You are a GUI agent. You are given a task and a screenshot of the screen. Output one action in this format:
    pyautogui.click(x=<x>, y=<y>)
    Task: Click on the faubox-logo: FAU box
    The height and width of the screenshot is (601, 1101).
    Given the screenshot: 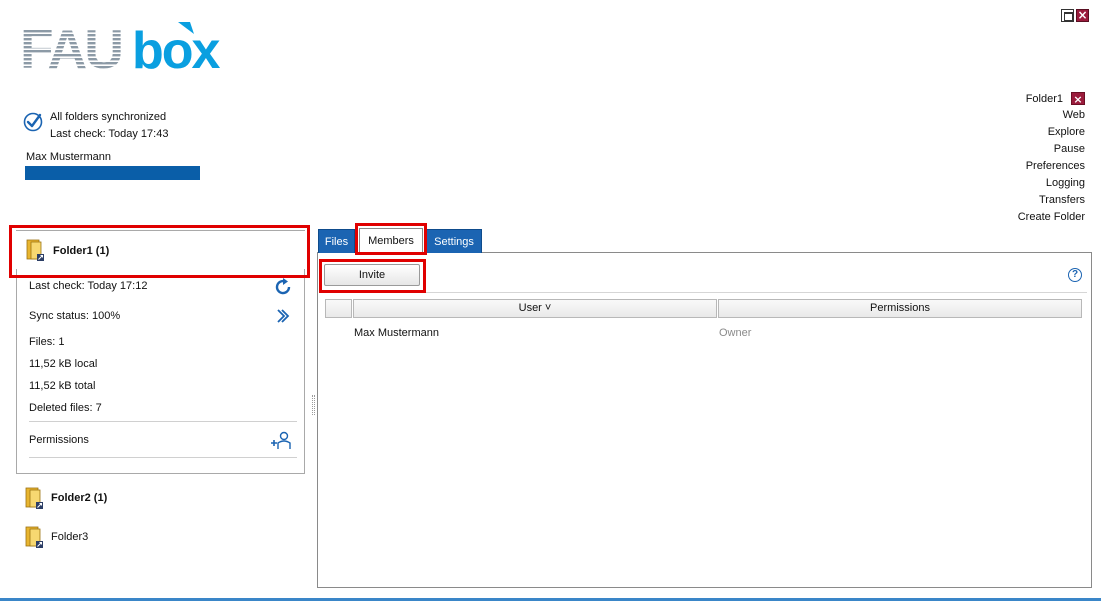 What is the action you would take?
    pyautogui.click(x=121, y=46)
    